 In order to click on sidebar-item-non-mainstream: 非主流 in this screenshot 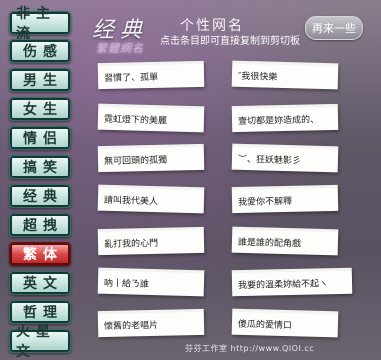, I will do `click(40, 24)`.